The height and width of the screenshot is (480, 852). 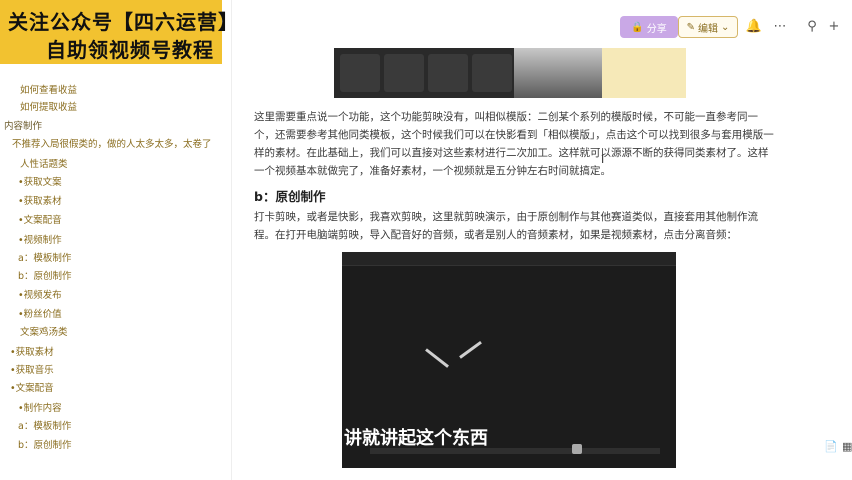 What do you see at coordinates (780, 26) in the screenshot?
I see `more-icon: ⋯` at bounding box center [780, 26].